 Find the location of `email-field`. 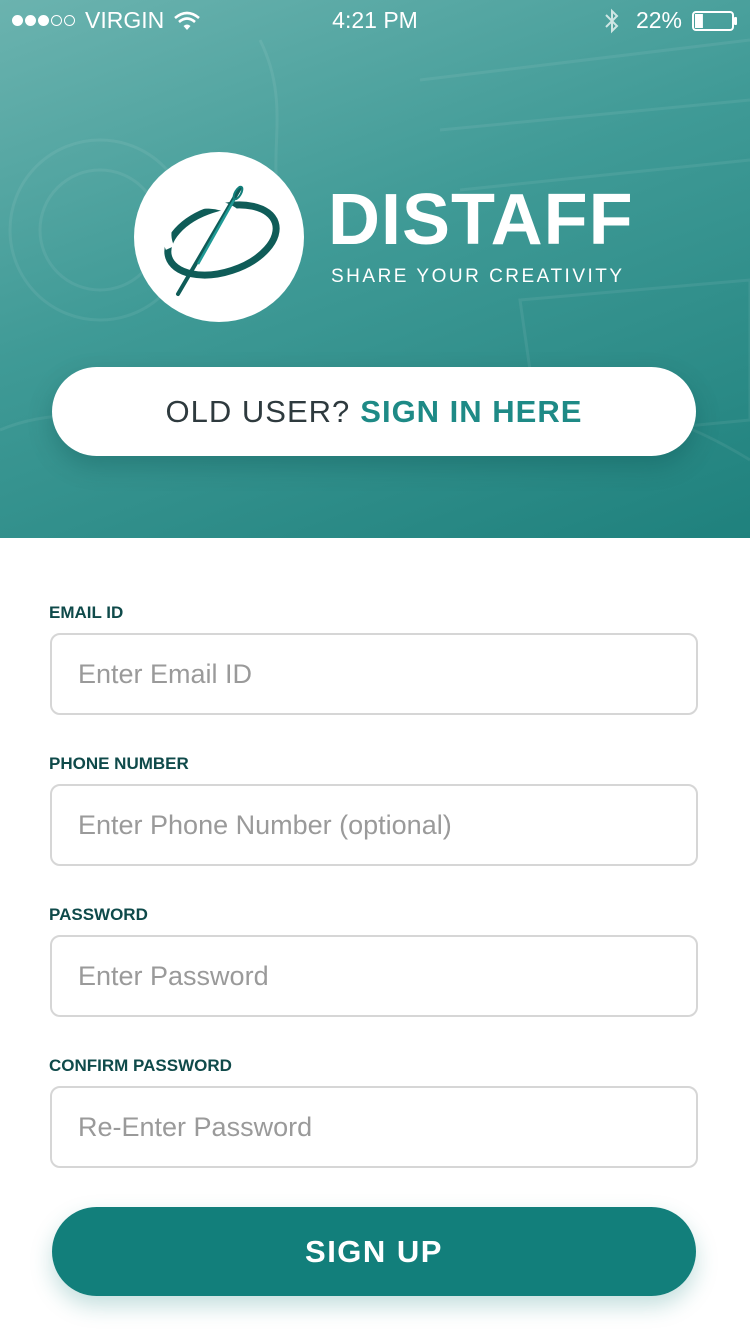

email-field is located at coordinates (374, 674).